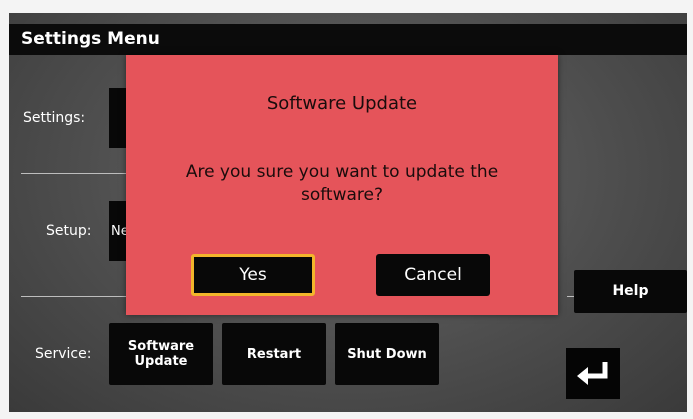 The image size is (693, 419). What do you see at coordinates (63, 354) in the screenshot?
I see `service-row-label: Service:` at bounding box center [63, 354].